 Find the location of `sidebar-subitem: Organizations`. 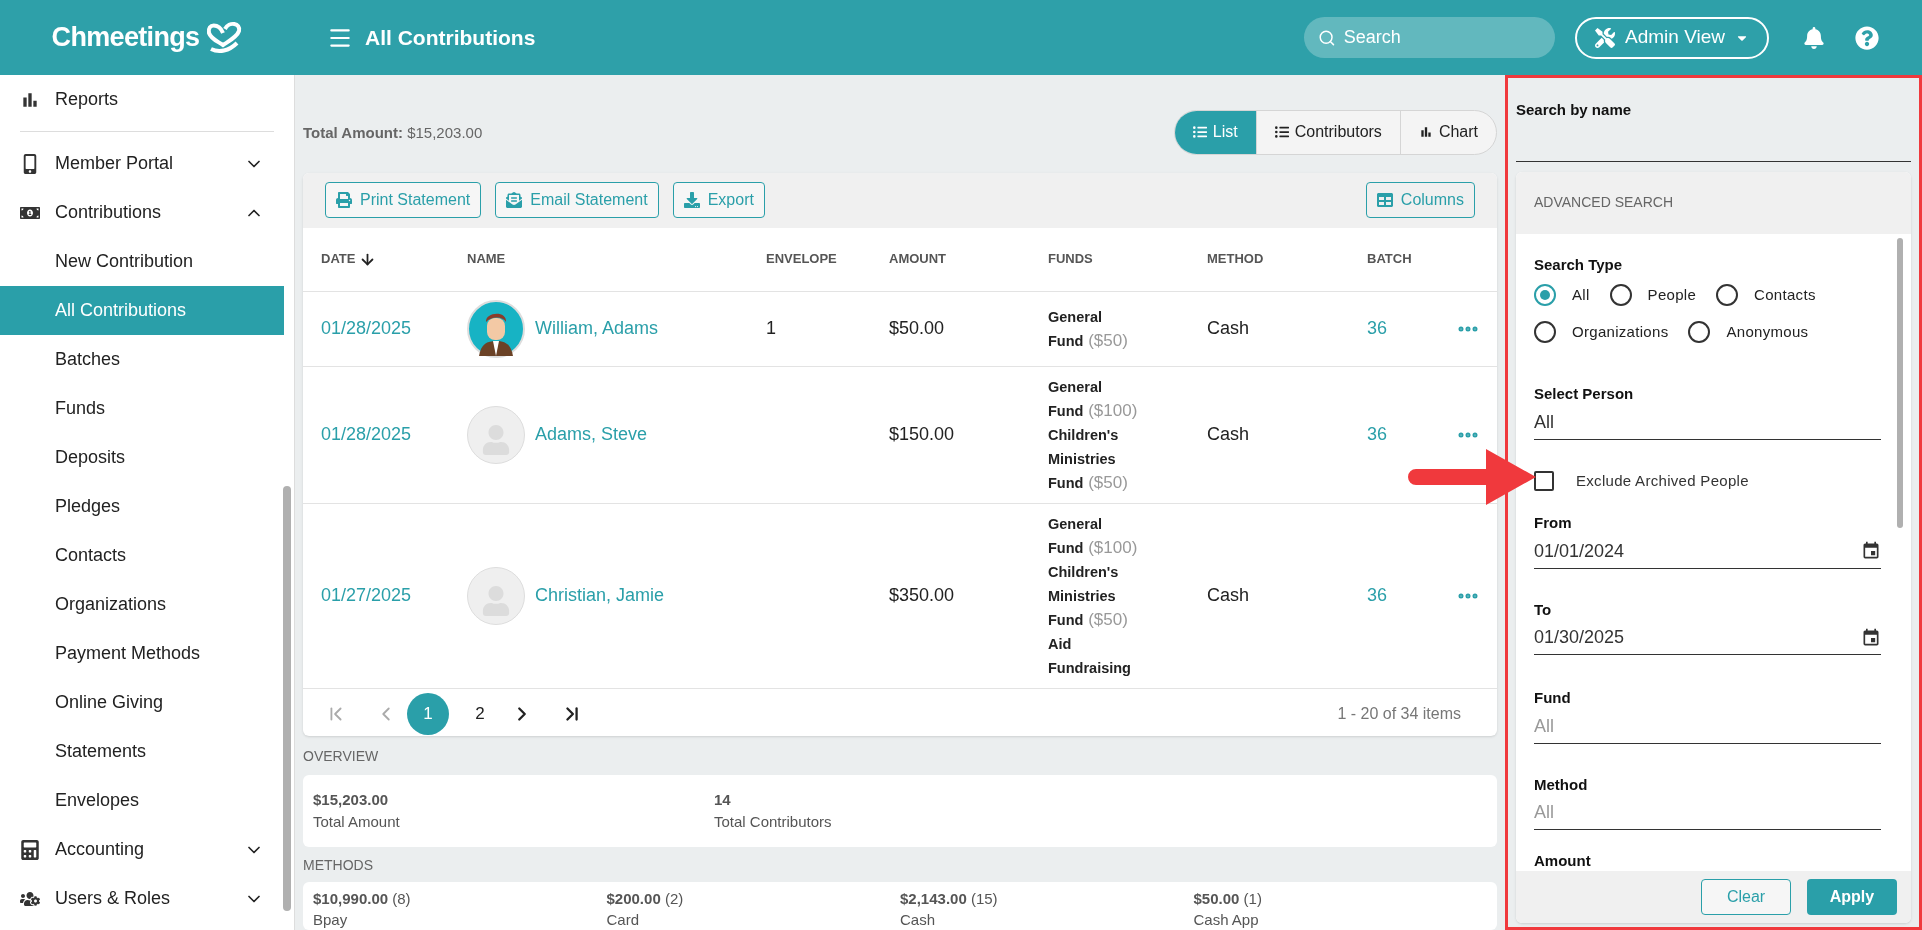

sidebar-subitem: Organizations is located at coordinates (142, 604).